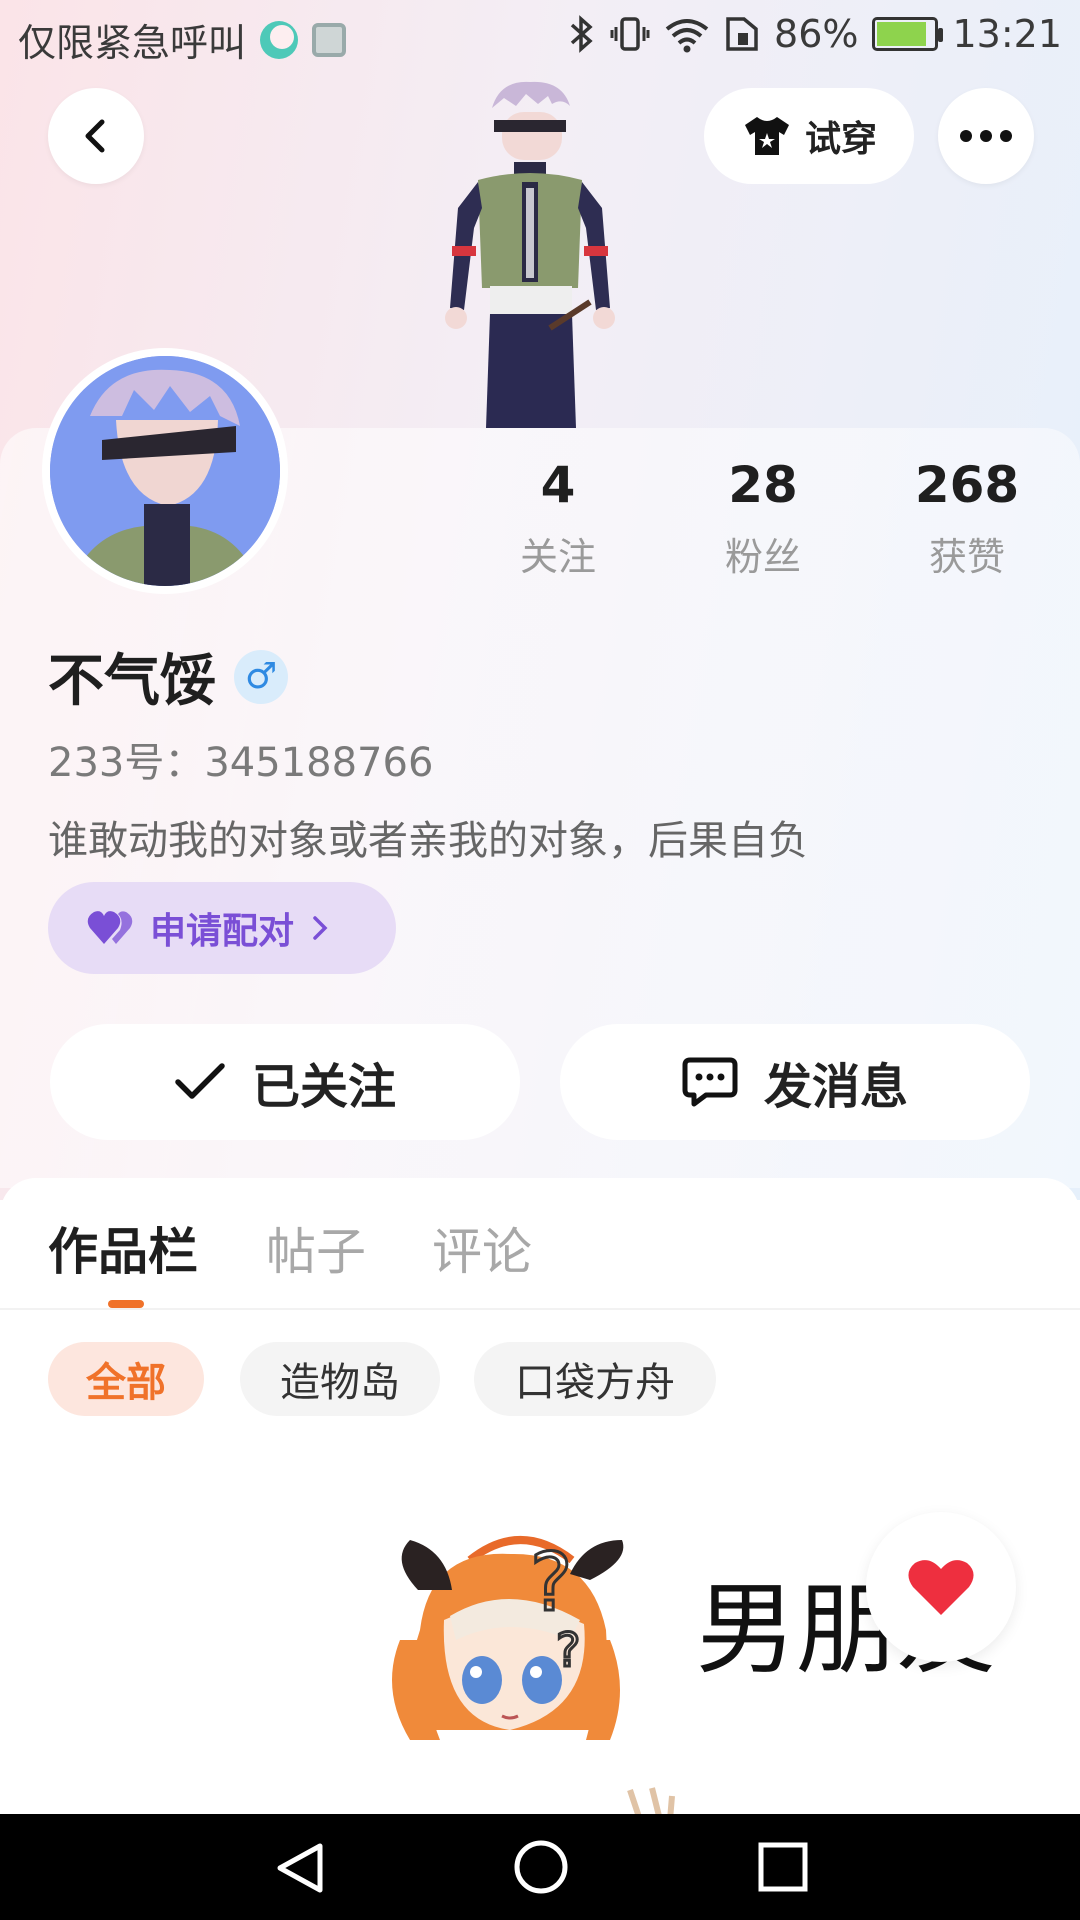  Describe the element at coordinates (241, 763) in the screenshot. I see `user-id: 233号：345188766` at that location.